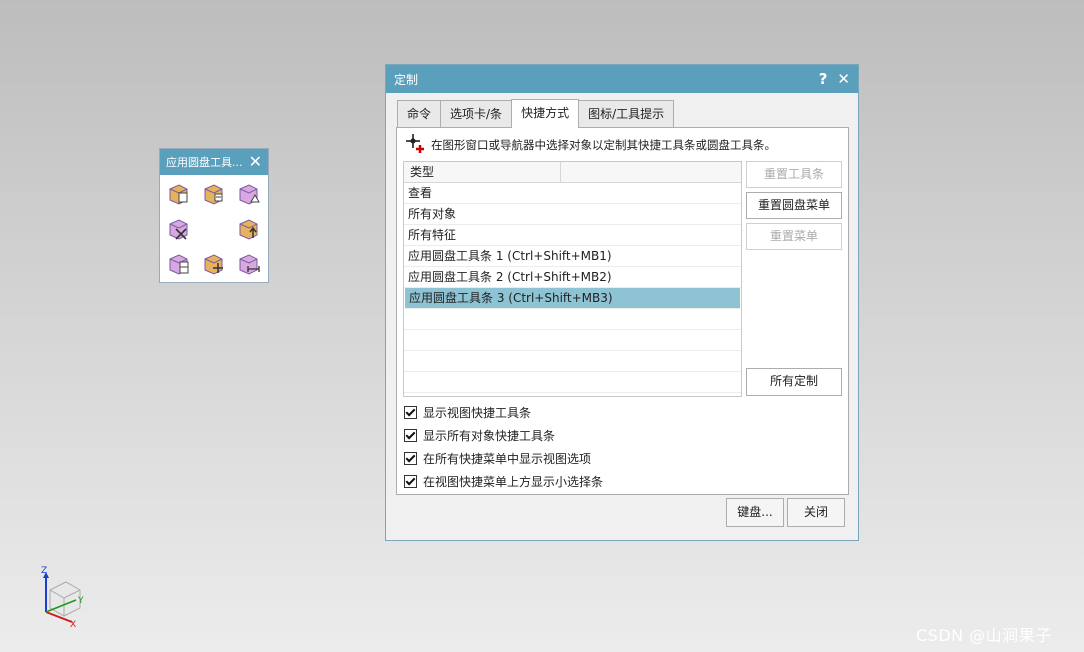 This screenshot has width=1084, height=652. Describe the element at coordinates (179, 264) in the screenshot. I see `box-split-icon` at that location.